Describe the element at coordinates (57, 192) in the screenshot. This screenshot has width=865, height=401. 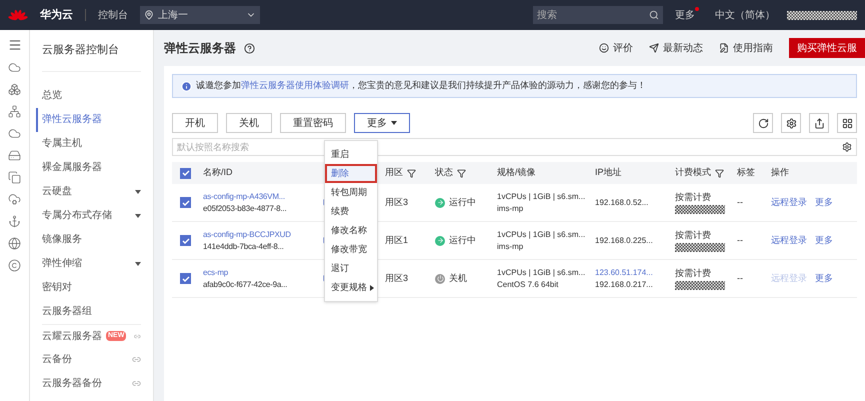
I see `sidebar-label: 云硬盘` at that location.